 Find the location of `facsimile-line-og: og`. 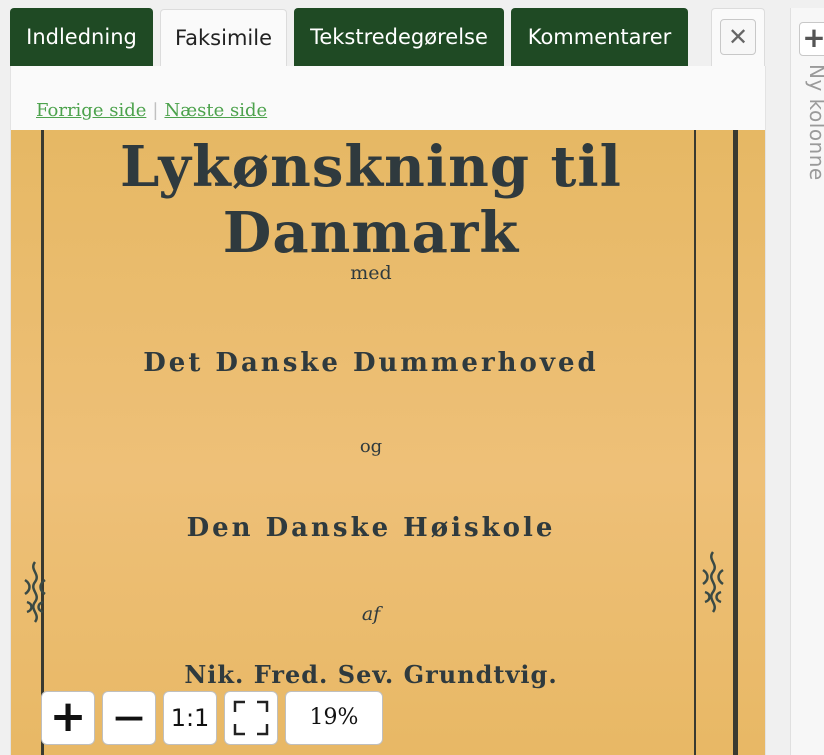

facsimile-line-og: og is located at coordinates (371, 446).